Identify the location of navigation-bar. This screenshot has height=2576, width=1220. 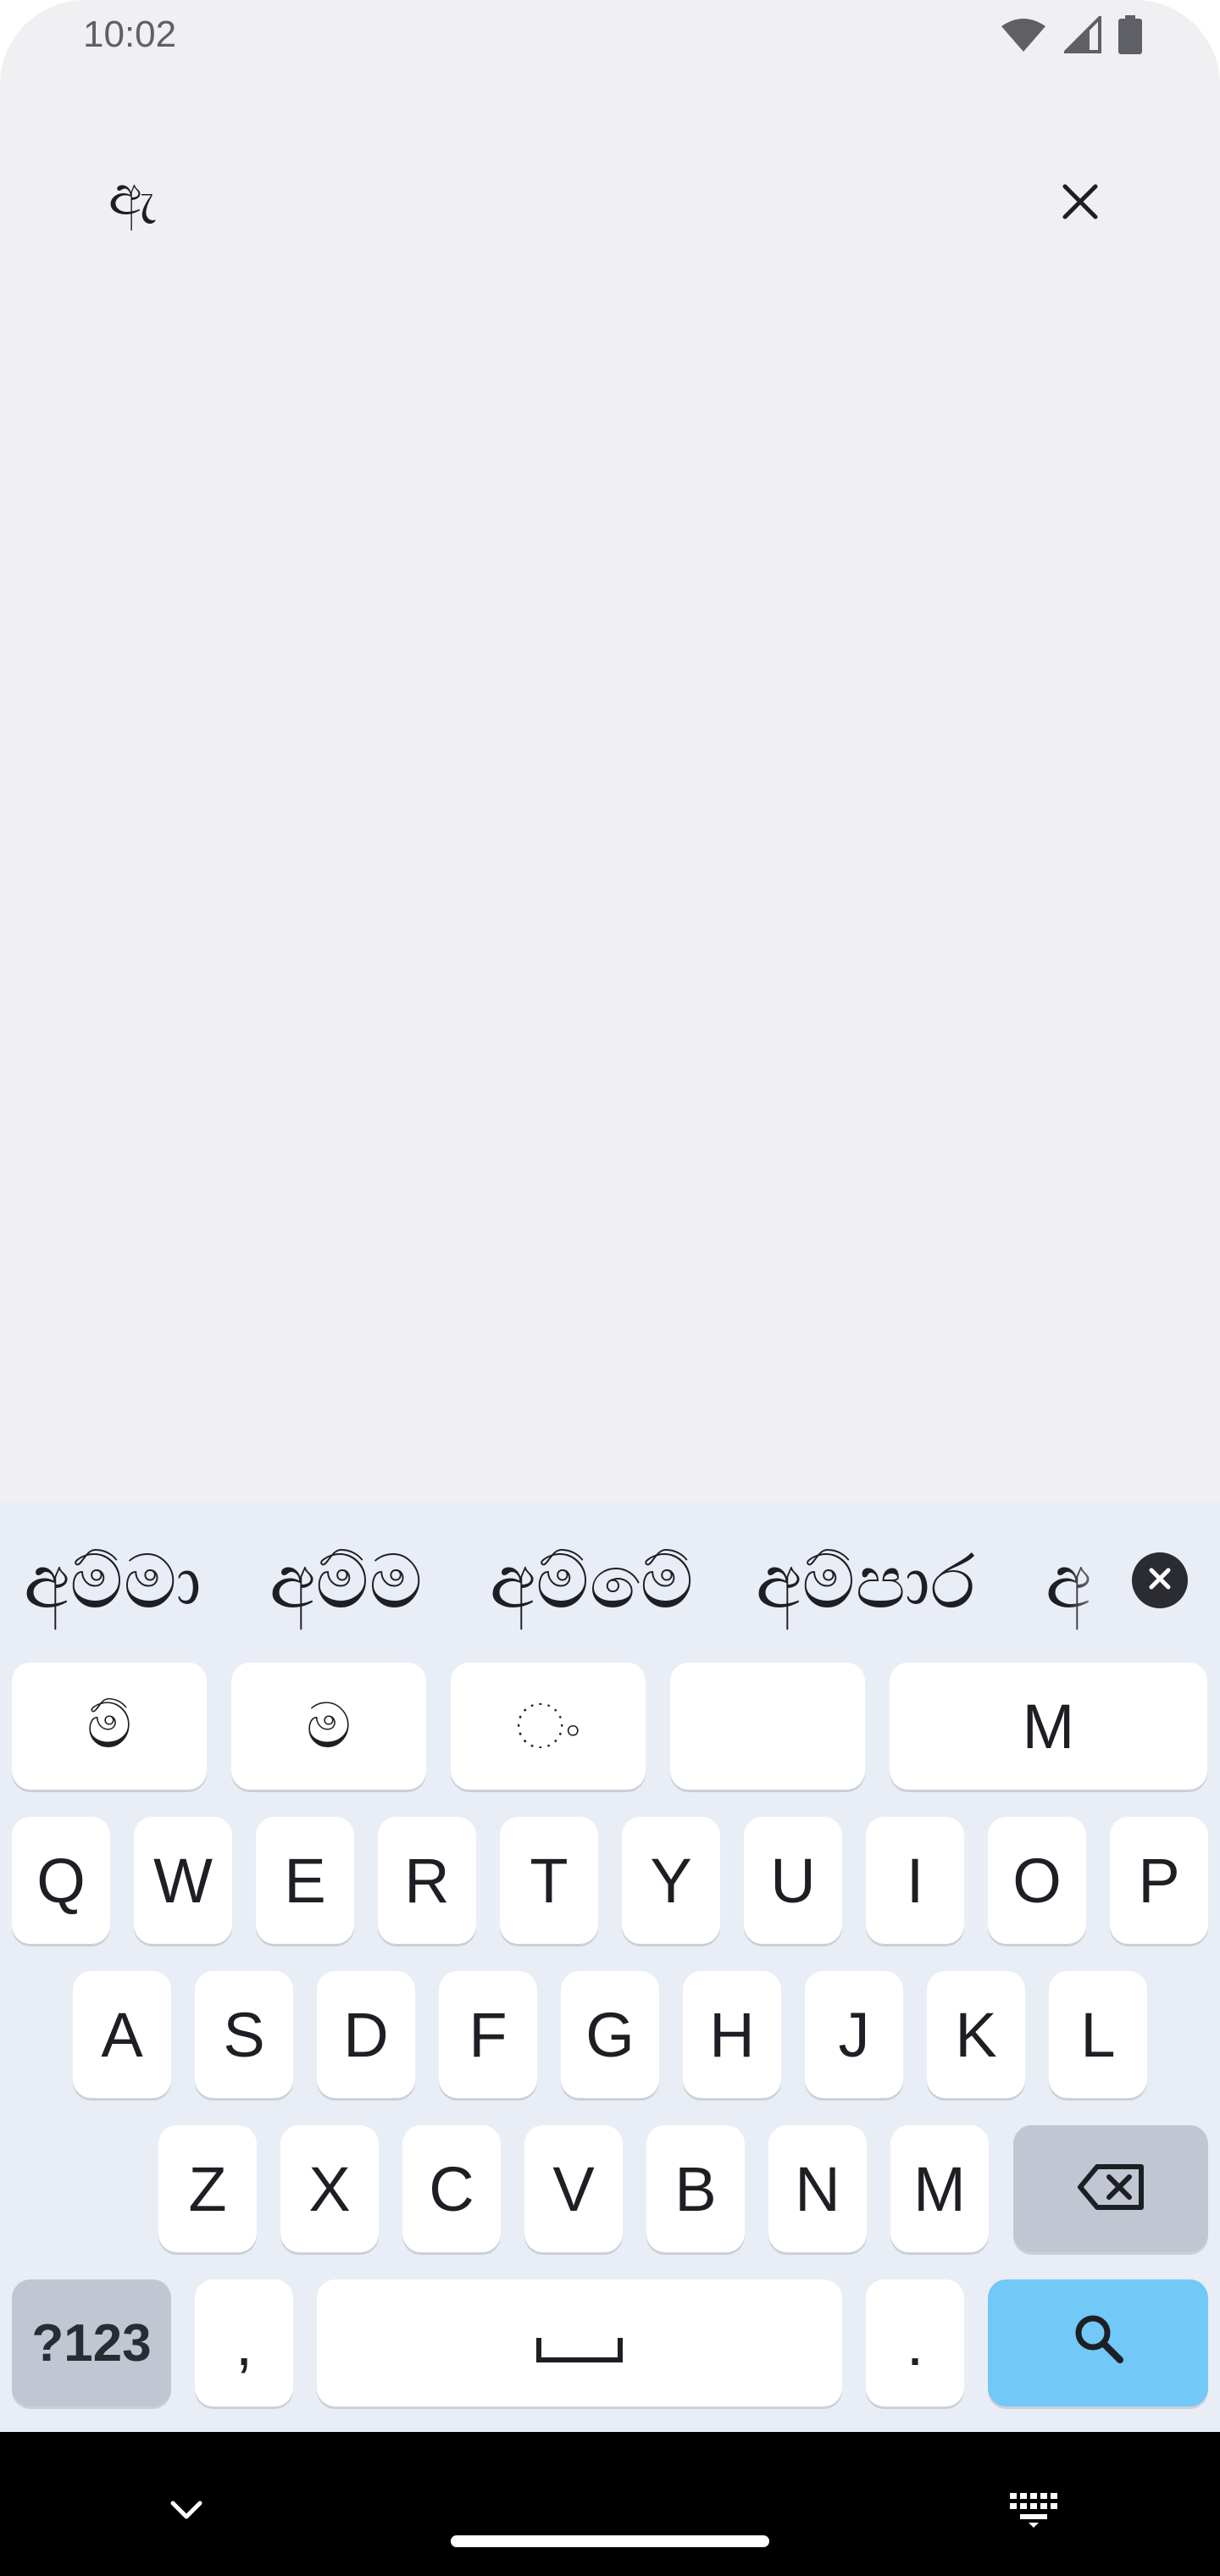
(610, 2504).